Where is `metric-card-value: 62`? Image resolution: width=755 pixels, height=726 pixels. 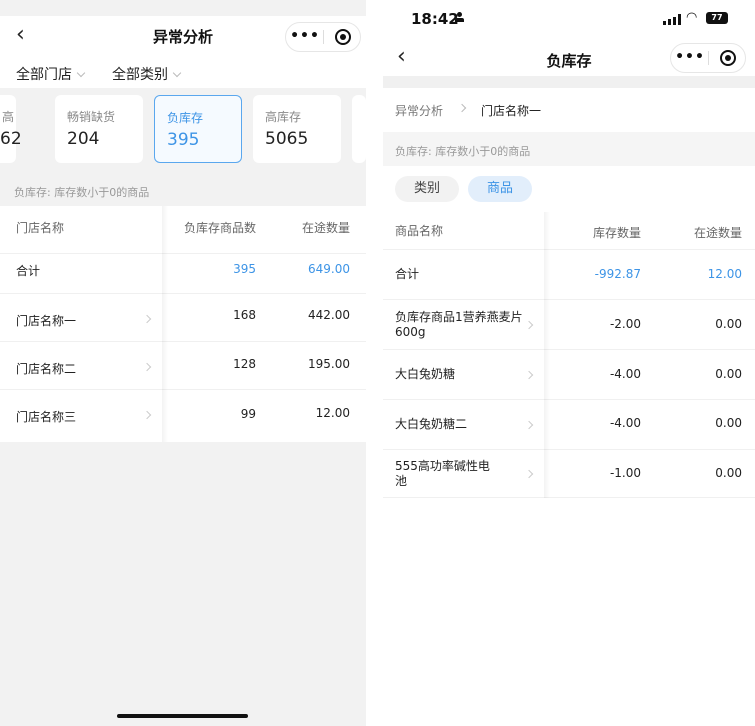 metric-card-value: 62 is located at coordinates (11, 139).